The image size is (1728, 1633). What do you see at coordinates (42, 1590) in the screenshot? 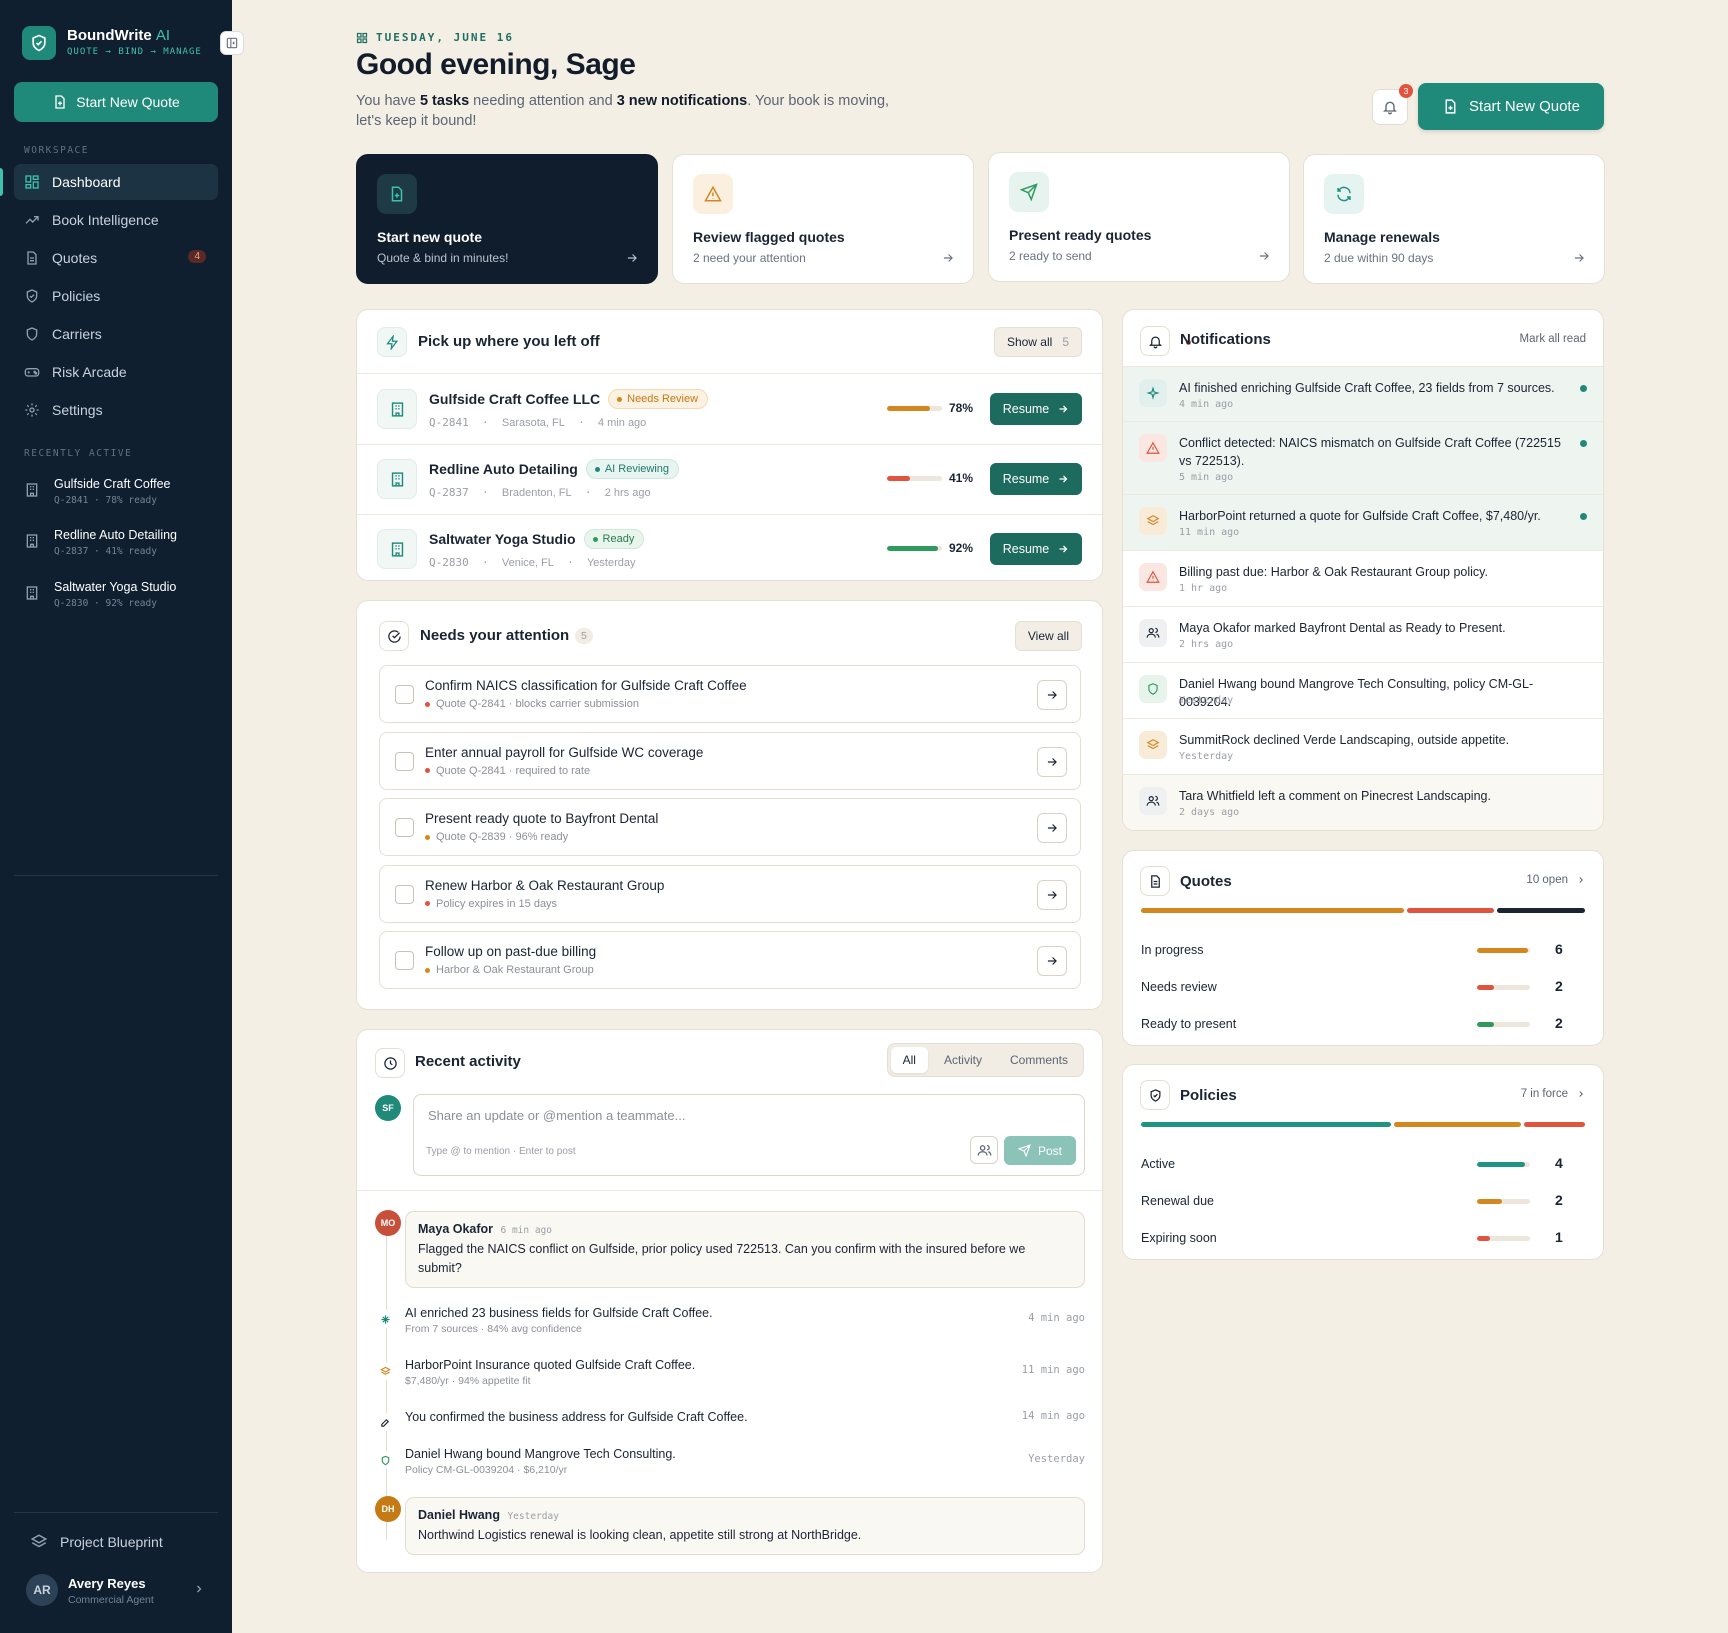
I see `avatar: AR` at bounding box center [42, 1590].